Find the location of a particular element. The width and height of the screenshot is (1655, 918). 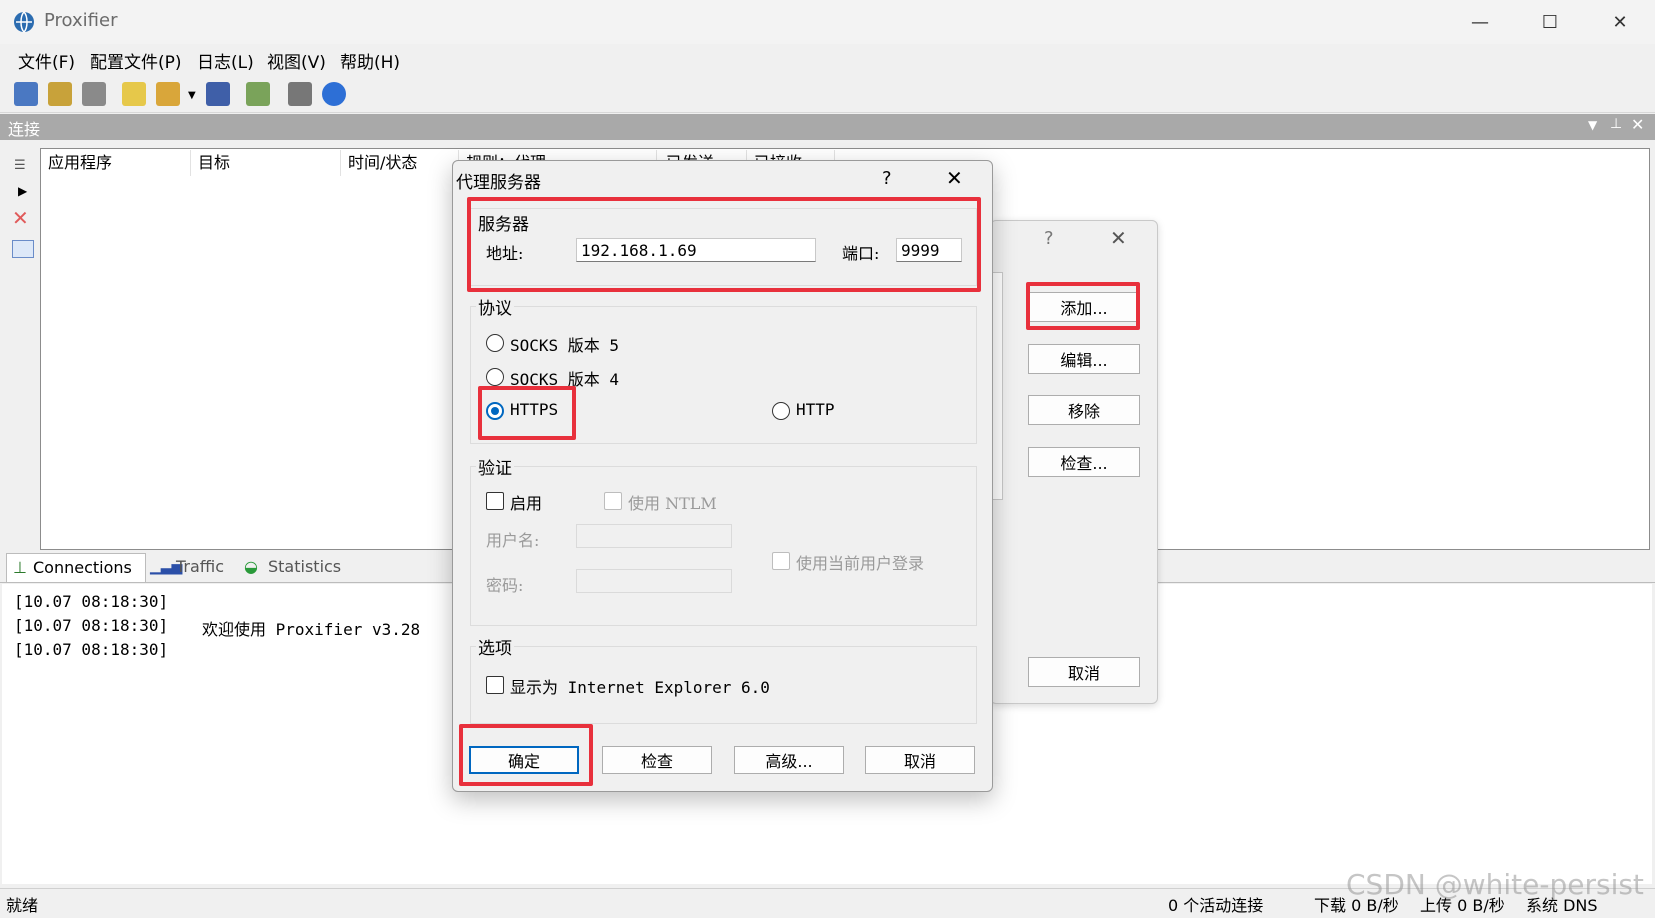

minimize-button: — is located at coordinates (1480, 22).